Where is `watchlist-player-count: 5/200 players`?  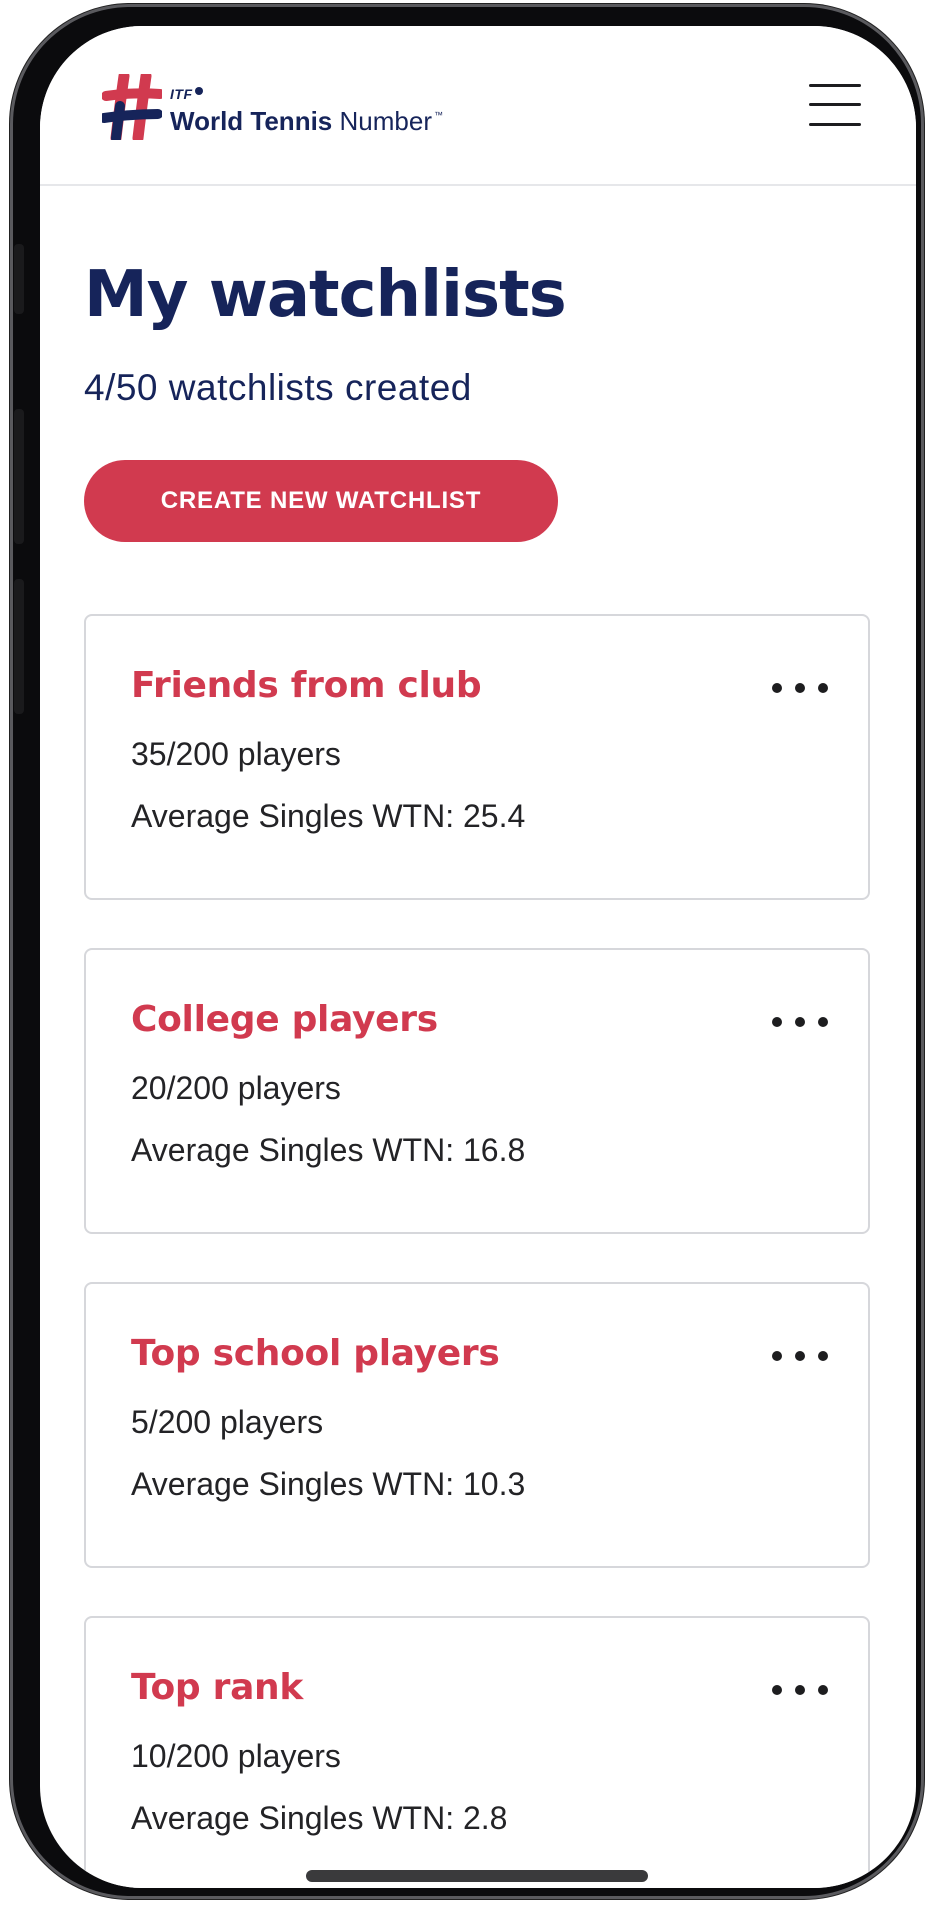 watchlist-player-count: 5/200 players is located at coordinates (227, 1422).